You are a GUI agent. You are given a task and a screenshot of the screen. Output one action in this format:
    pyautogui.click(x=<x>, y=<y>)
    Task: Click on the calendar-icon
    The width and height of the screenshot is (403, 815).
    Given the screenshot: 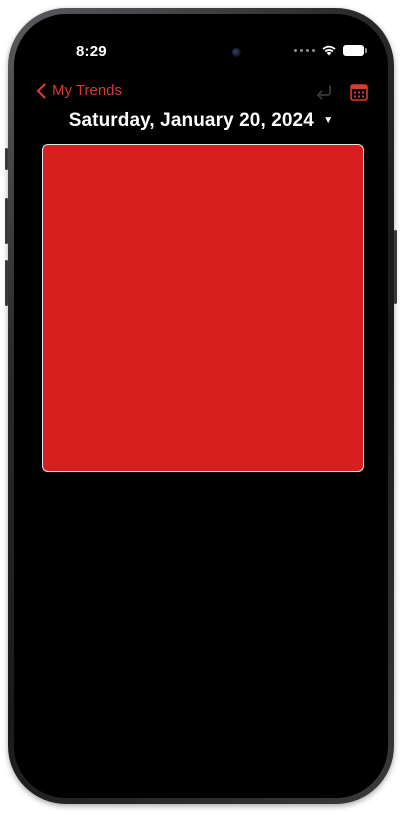 What is the action you would take?
    pyautogui.click(x=359, y=92)
    